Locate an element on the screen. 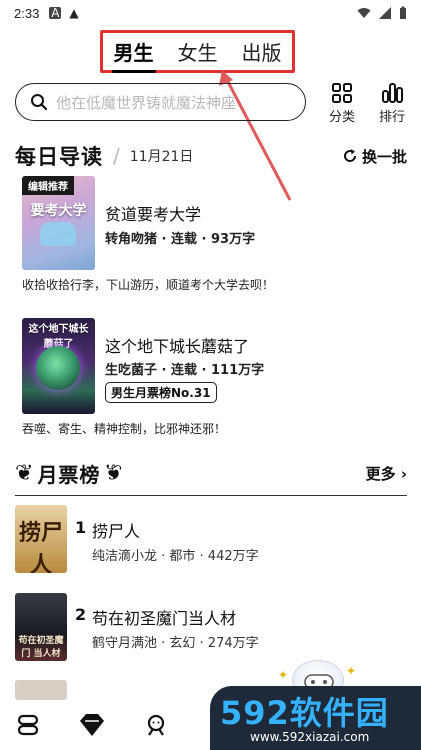 The width and height of the screenshot is (421, 750). section-divider is located at coordinates (211, 495).